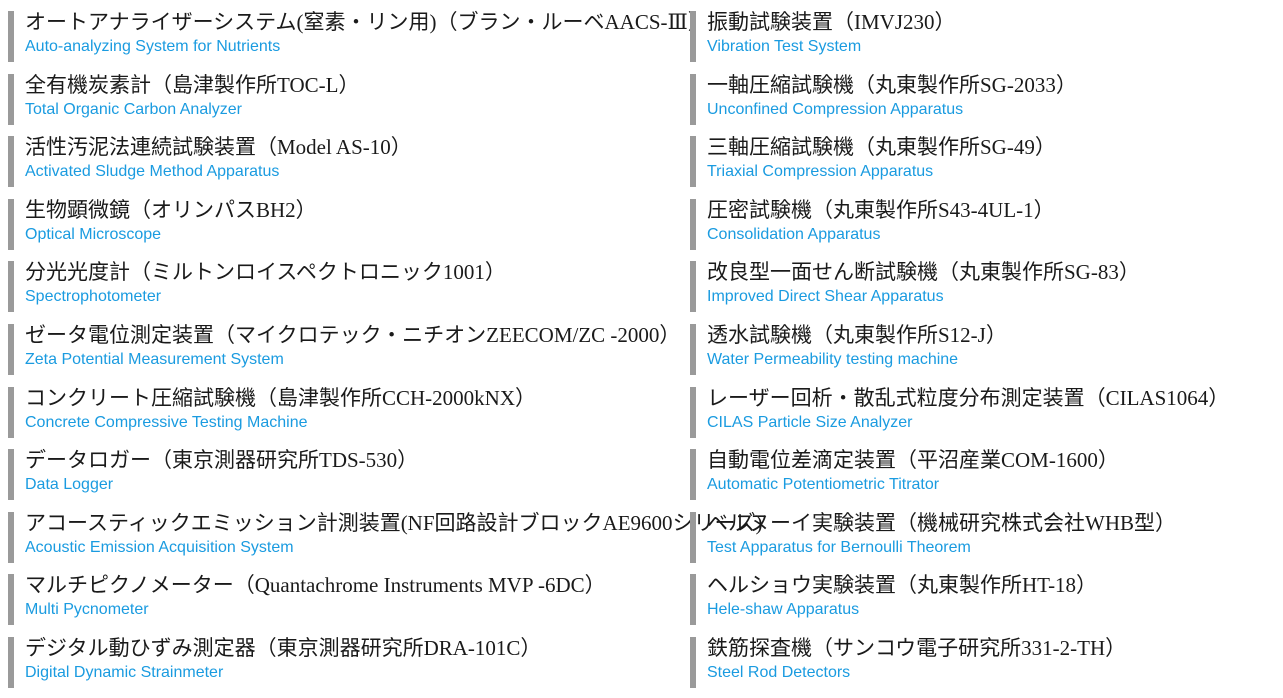  I want to click on equipment-name-en: Zeta Potential Measurement System, so click(154, 359).